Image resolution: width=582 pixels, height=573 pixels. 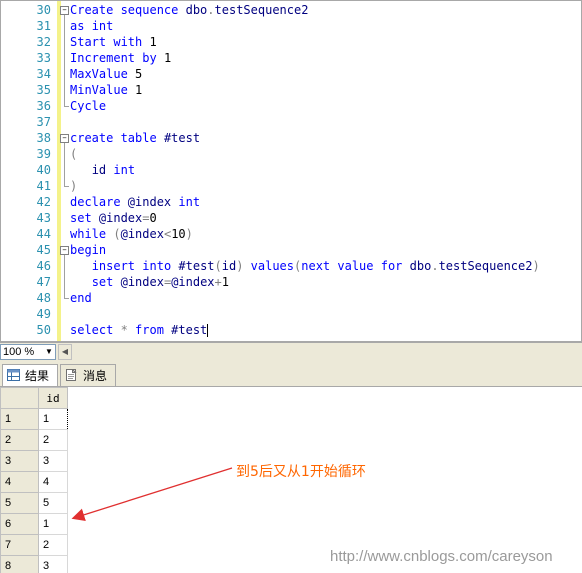 I want to click on row-header: 1, so click(x=19, y=419).